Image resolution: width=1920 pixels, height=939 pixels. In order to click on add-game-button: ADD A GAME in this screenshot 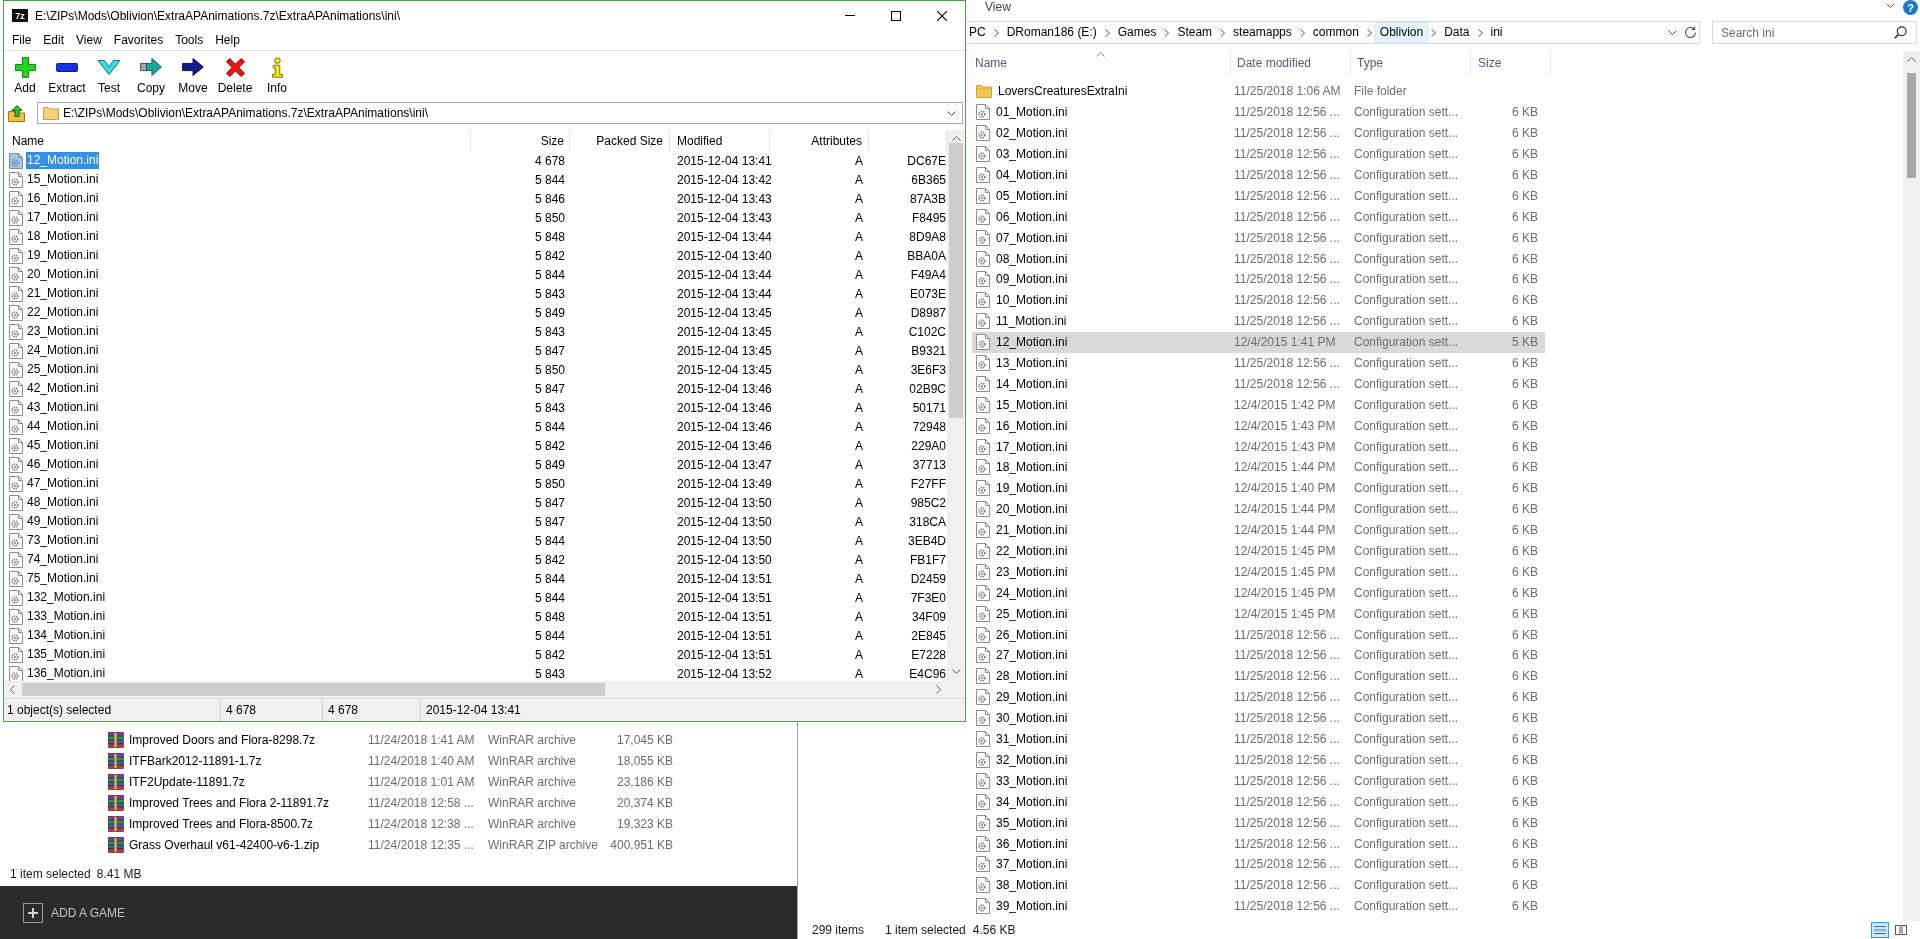, I will do `click(74, 912)`.